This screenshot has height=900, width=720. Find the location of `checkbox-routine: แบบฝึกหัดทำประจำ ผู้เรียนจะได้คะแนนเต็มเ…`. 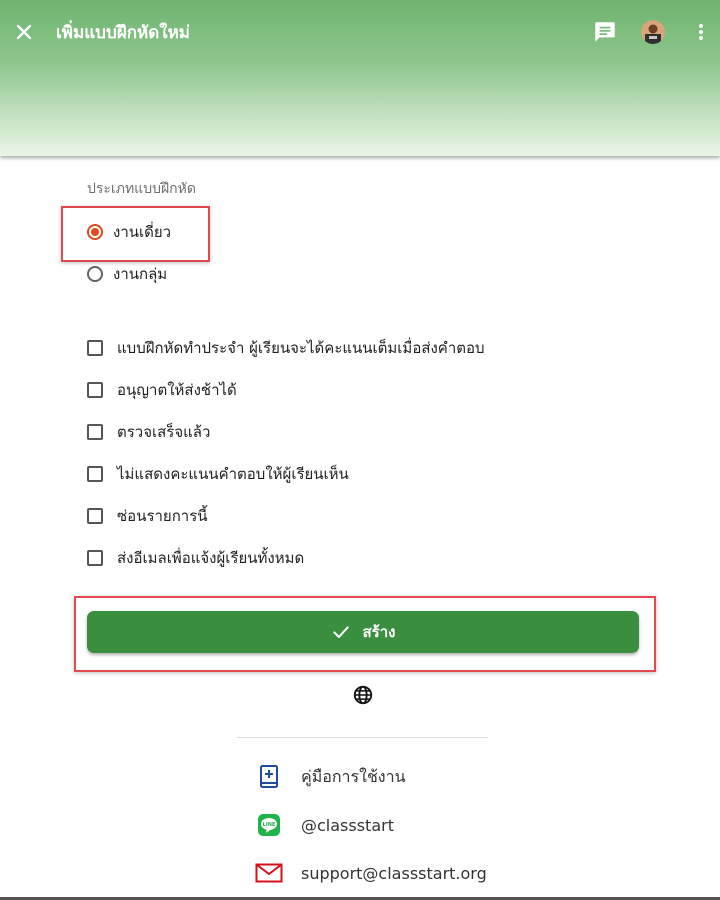

checkbox-routine: แบบฝึกหัดทำประจำ ผู้เรียนจะได้คะแนนเต็มเ… is located at coordinates (286, 348).